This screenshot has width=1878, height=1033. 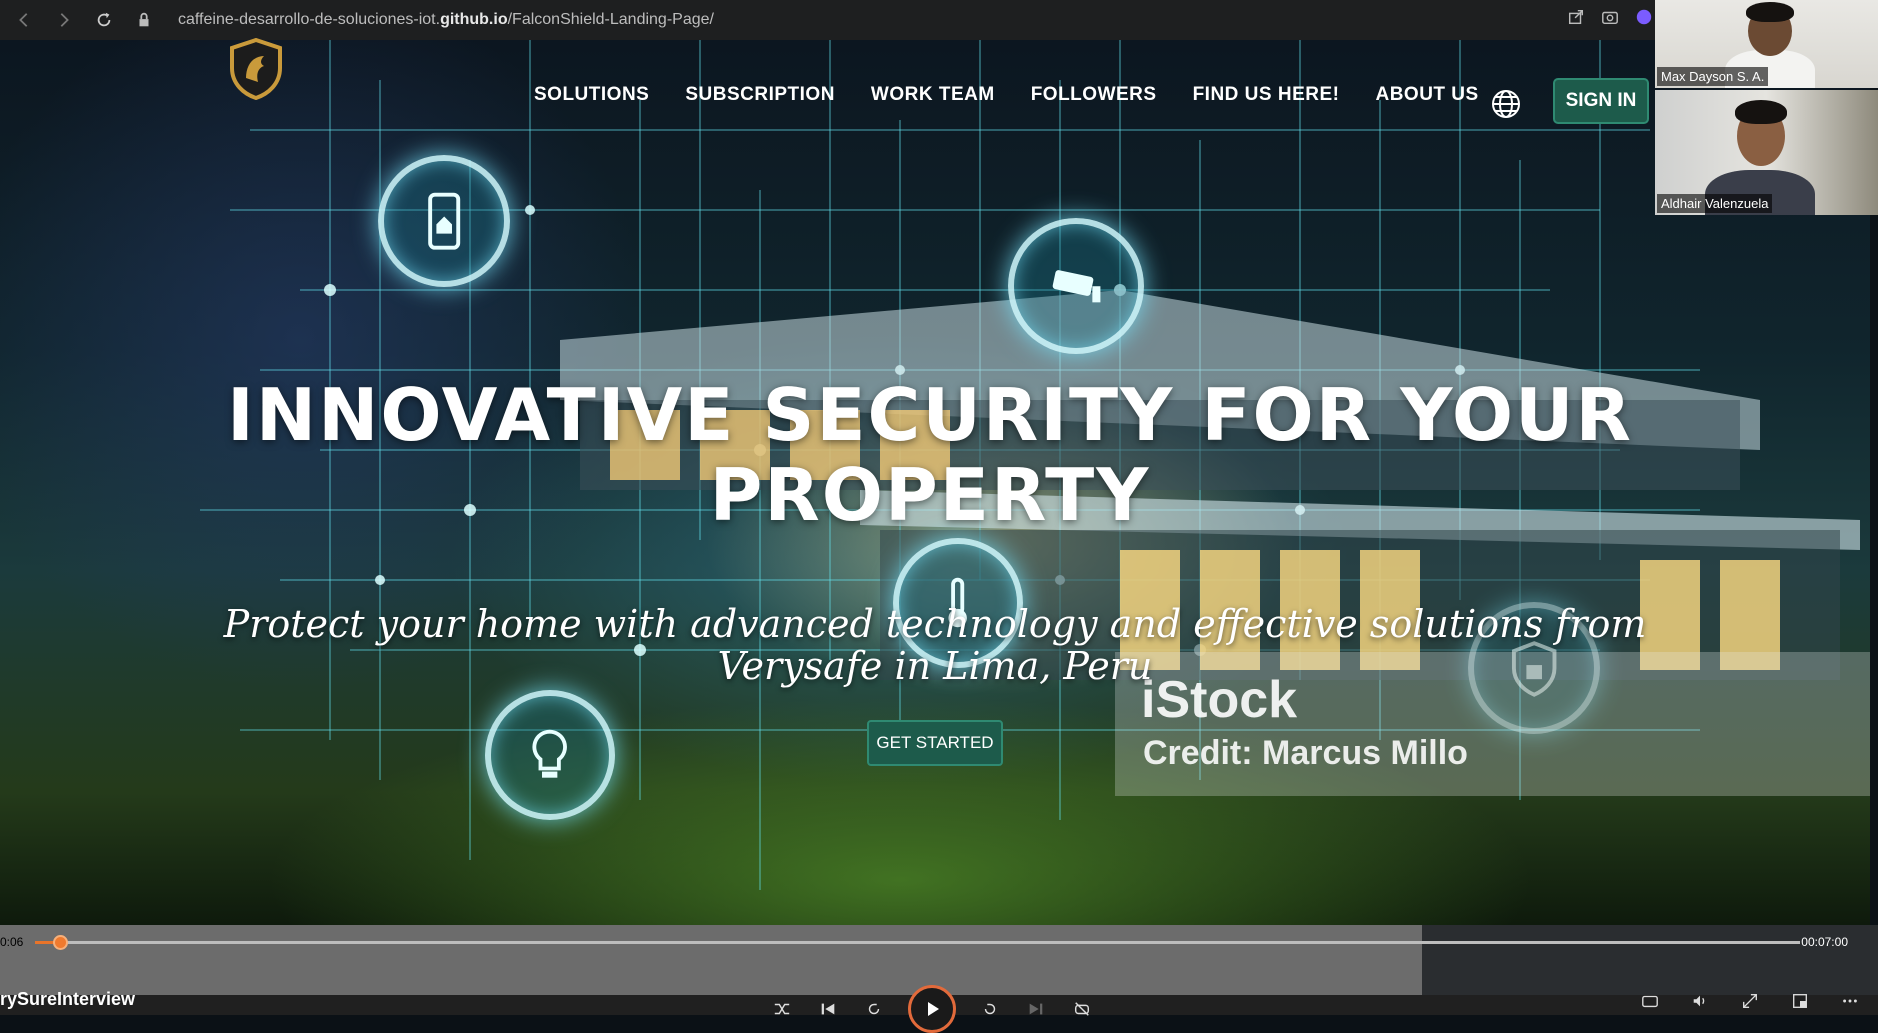 What do you see at coordinates (104, 20) in the screenshot?
I see `reload-icon` at bounding box center [104, 20].